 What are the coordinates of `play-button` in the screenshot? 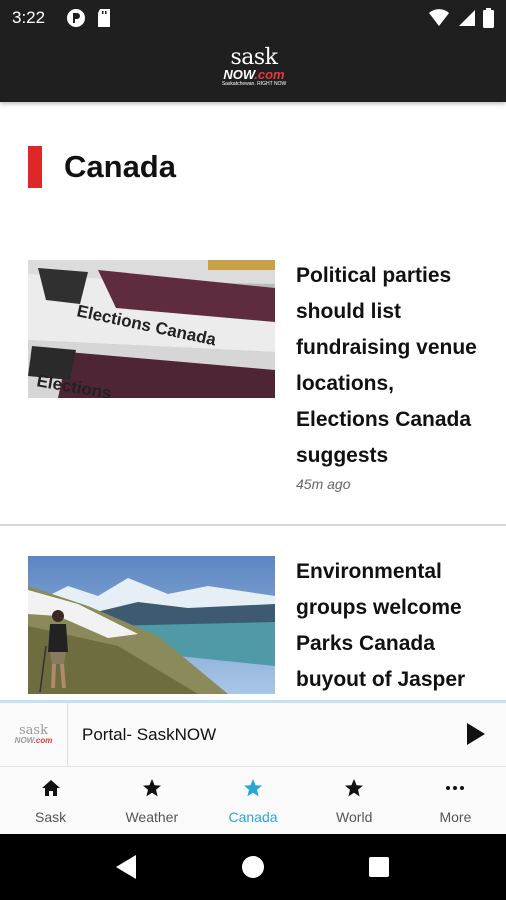 It's located at (475, 734).